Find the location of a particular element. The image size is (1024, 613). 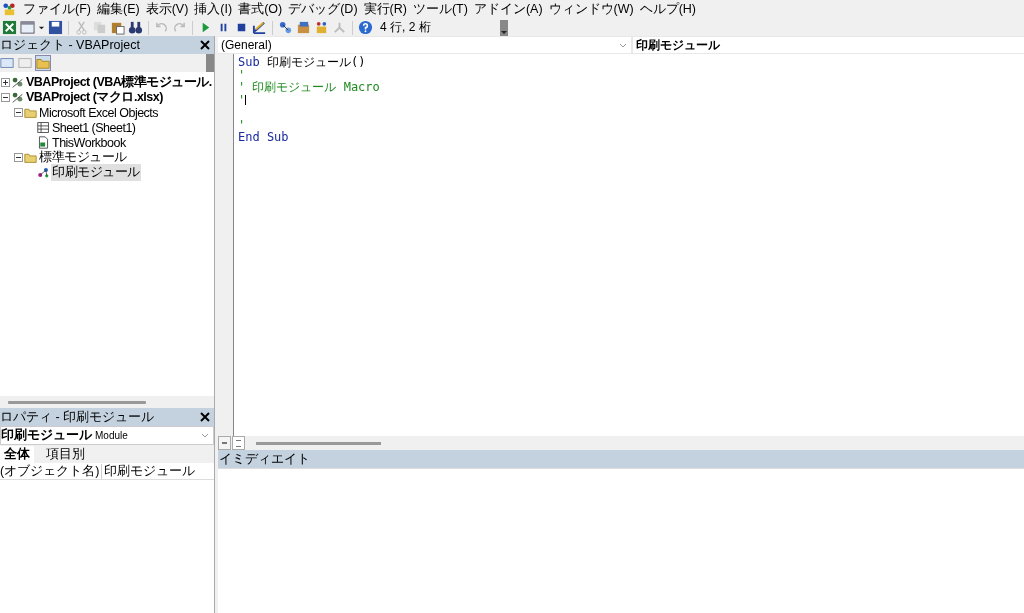

menu-item: デバッグ(D) is located at coordinates (323, 9).